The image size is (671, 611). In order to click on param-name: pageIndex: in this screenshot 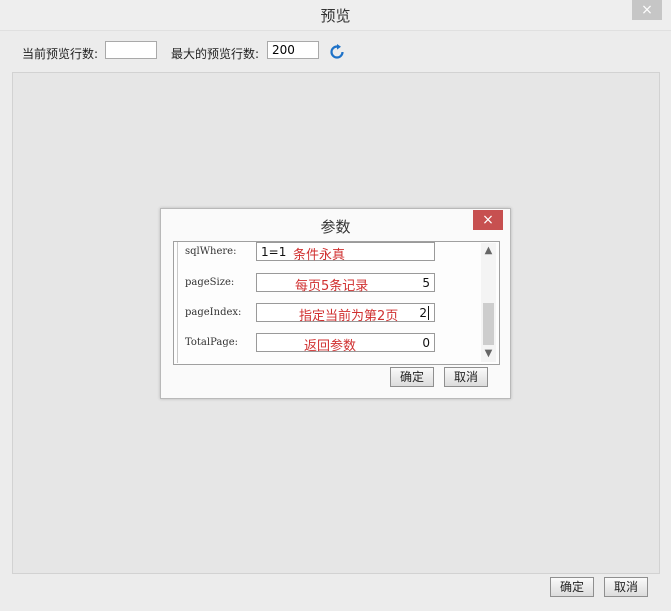, I will do `click(213, 312)`.